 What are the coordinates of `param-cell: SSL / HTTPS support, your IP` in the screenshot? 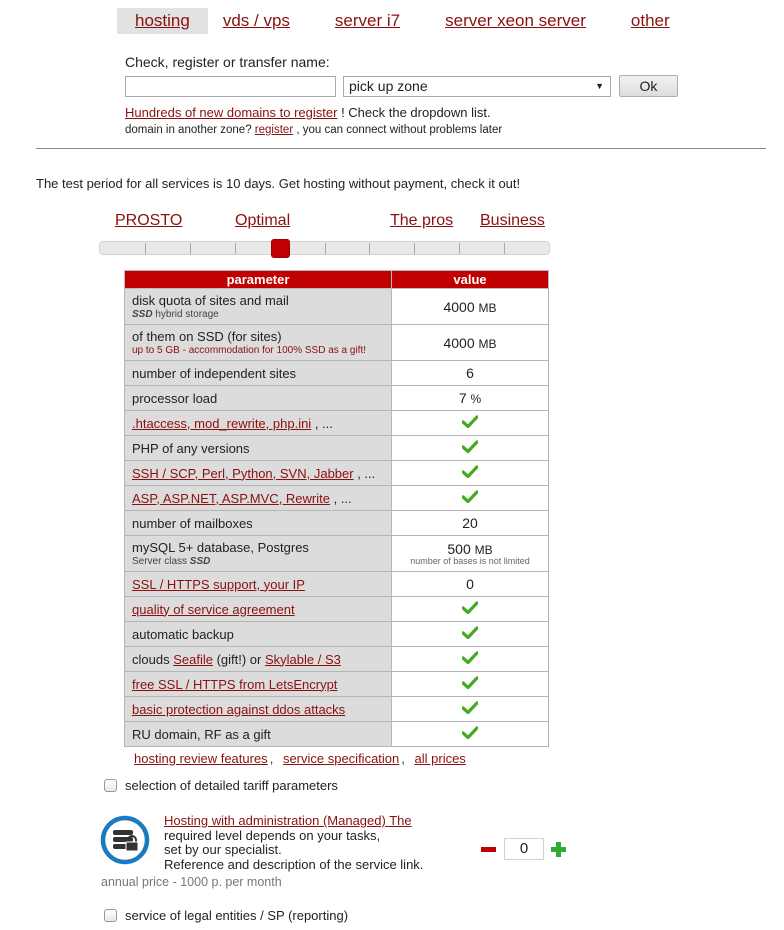 It's located at (258, 584).